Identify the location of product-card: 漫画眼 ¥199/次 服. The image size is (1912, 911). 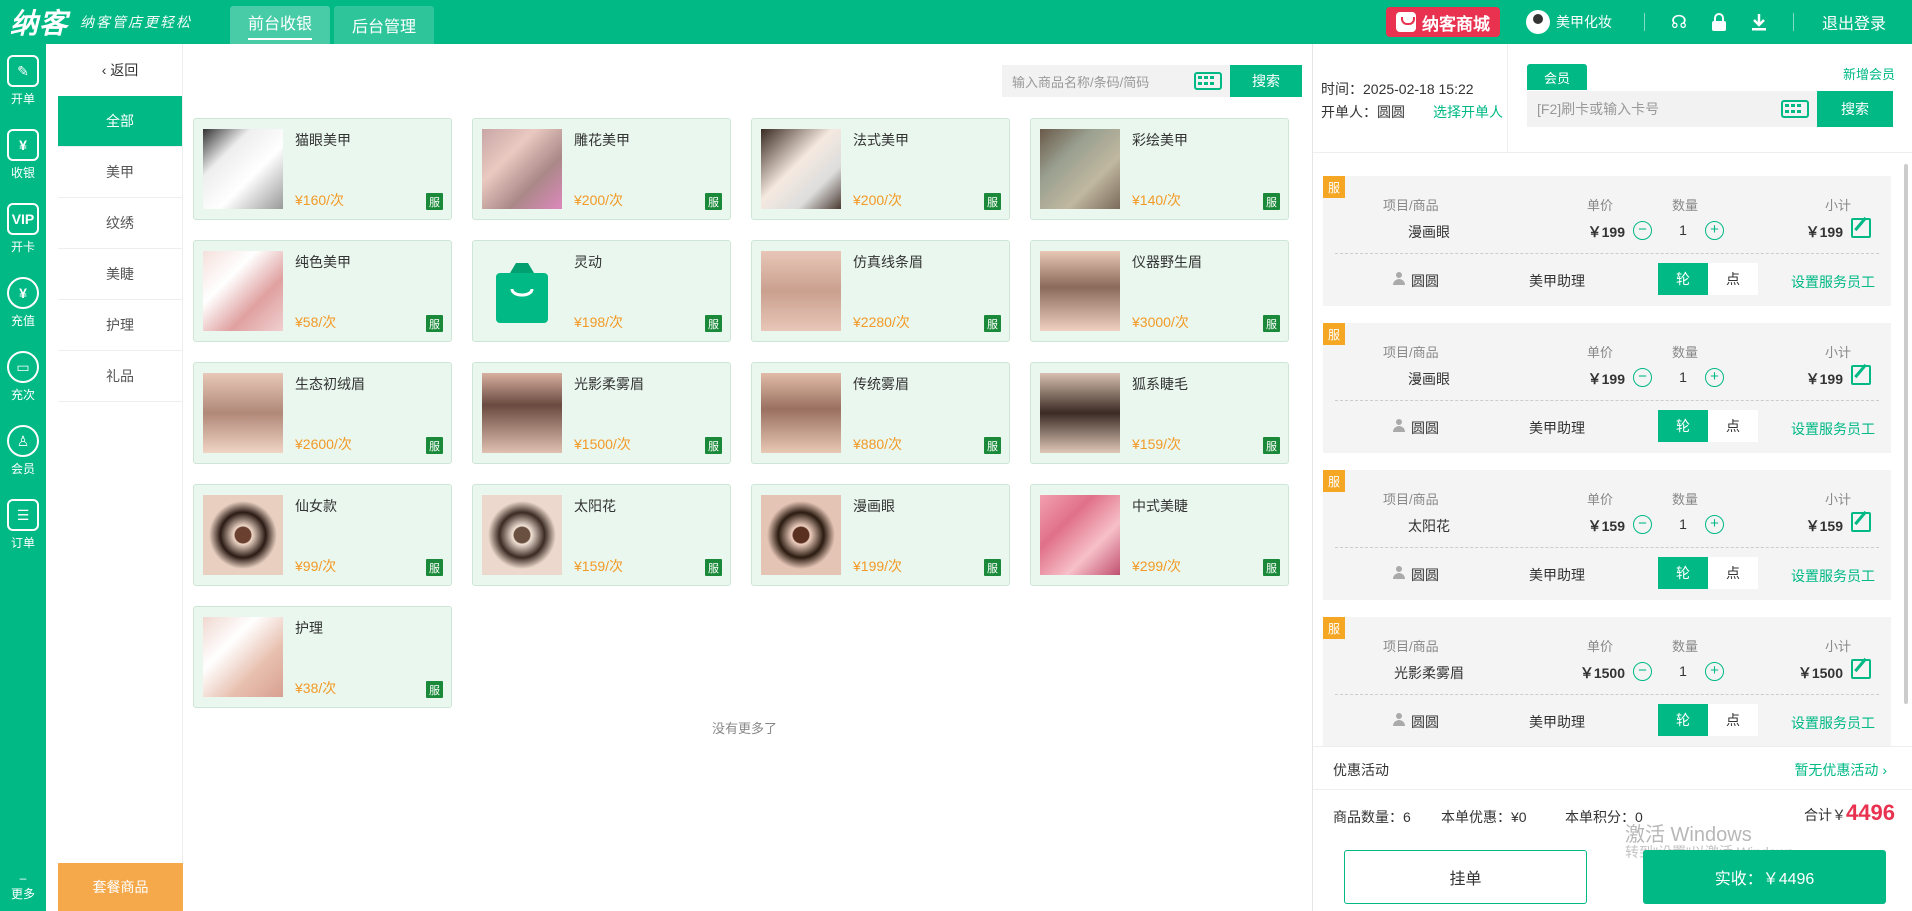
(880, 535).